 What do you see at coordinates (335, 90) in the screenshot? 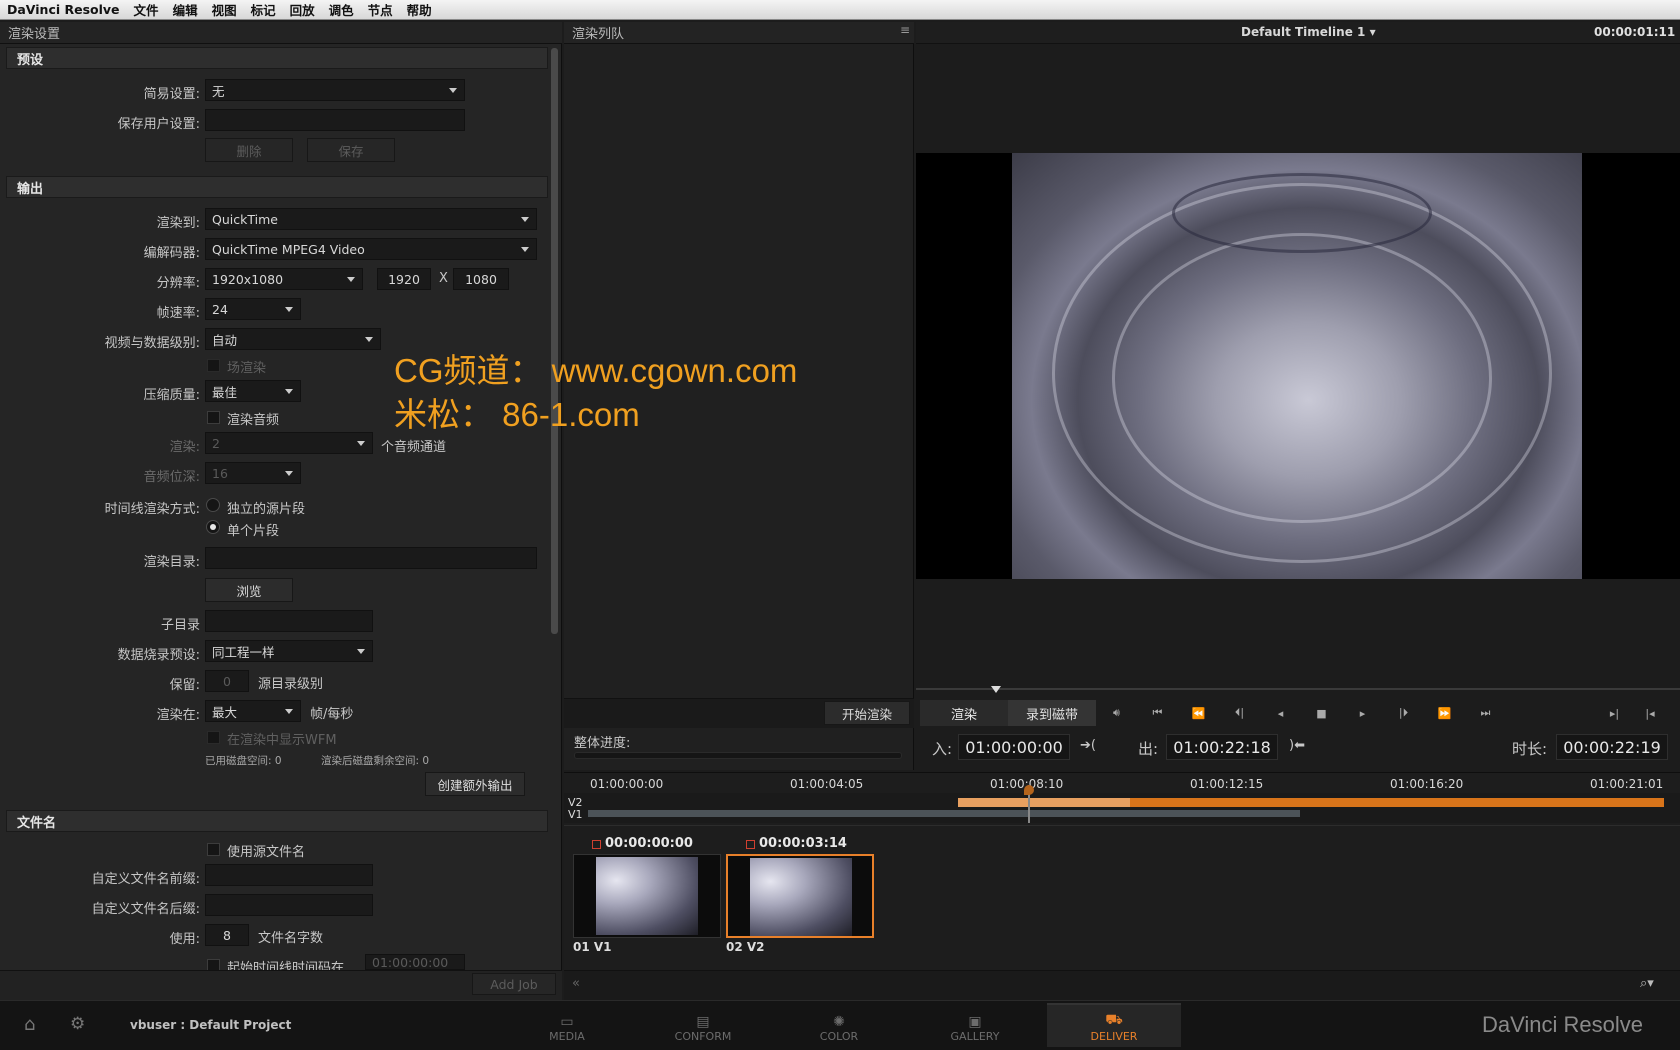
I see `easy-setup-dropdown: 无` at bounding box center [335, 90].